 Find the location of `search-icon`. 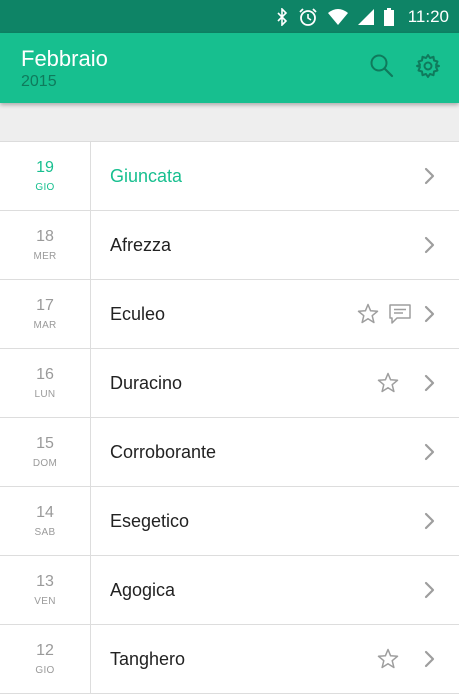

search-icon is located at coordinates (382, 68).